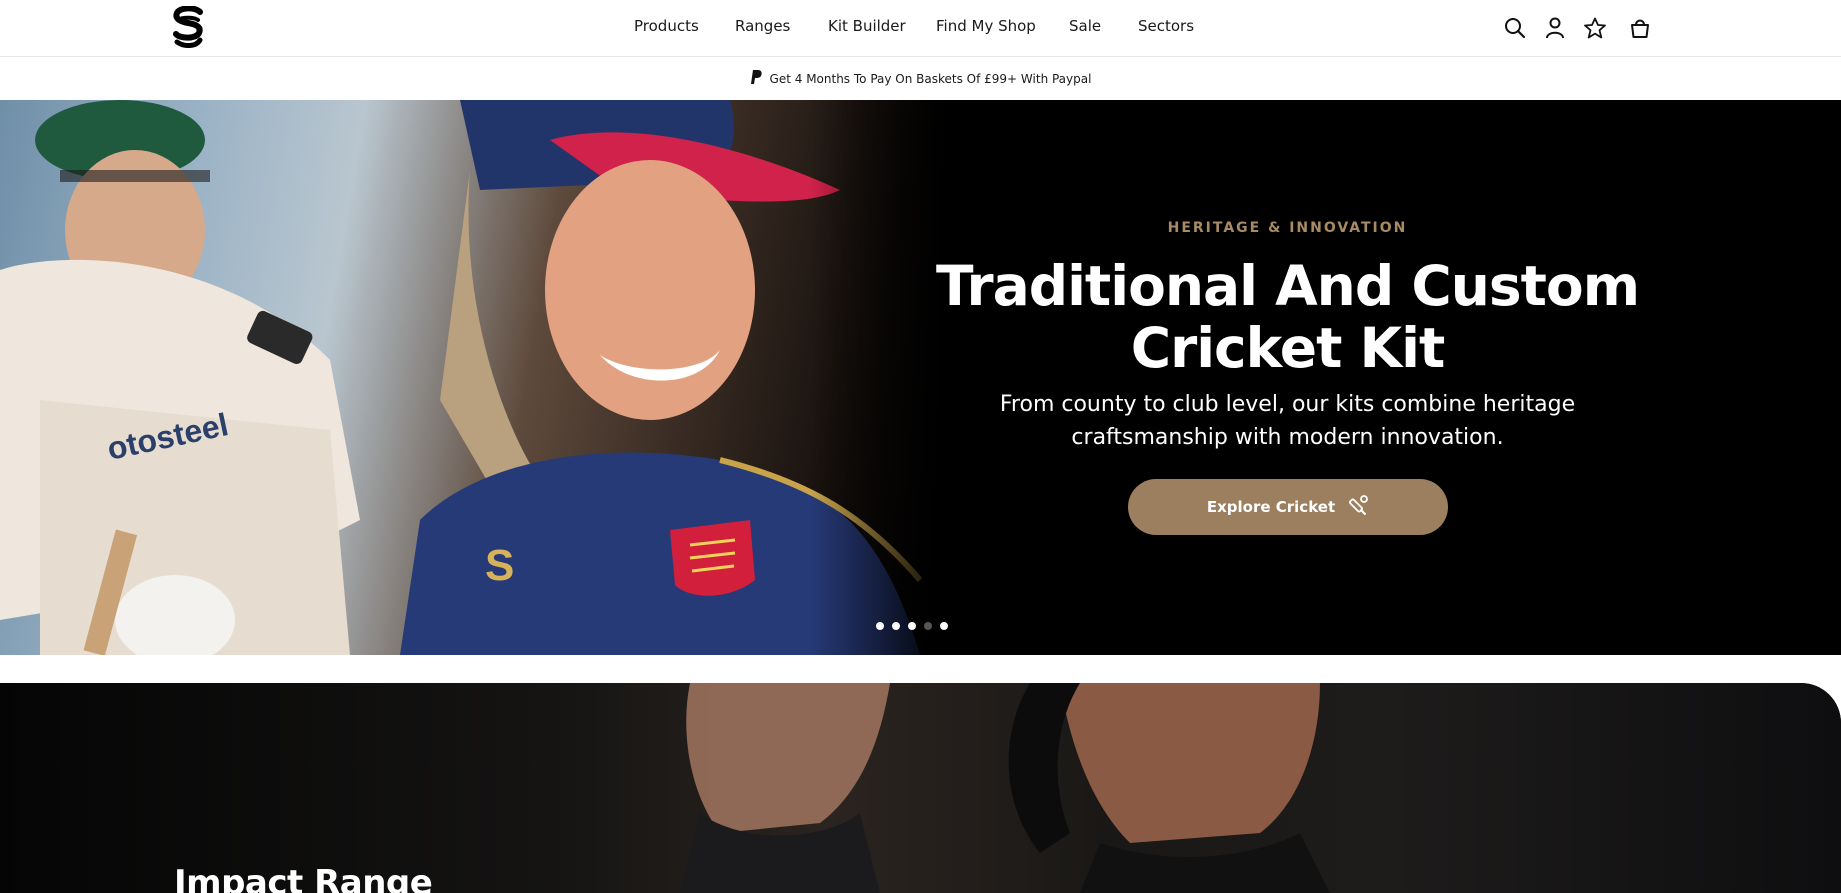  Describe the element at coordinates (303, 878) in the screenshot. I see `impact-range-title: Impact Range` at that location.